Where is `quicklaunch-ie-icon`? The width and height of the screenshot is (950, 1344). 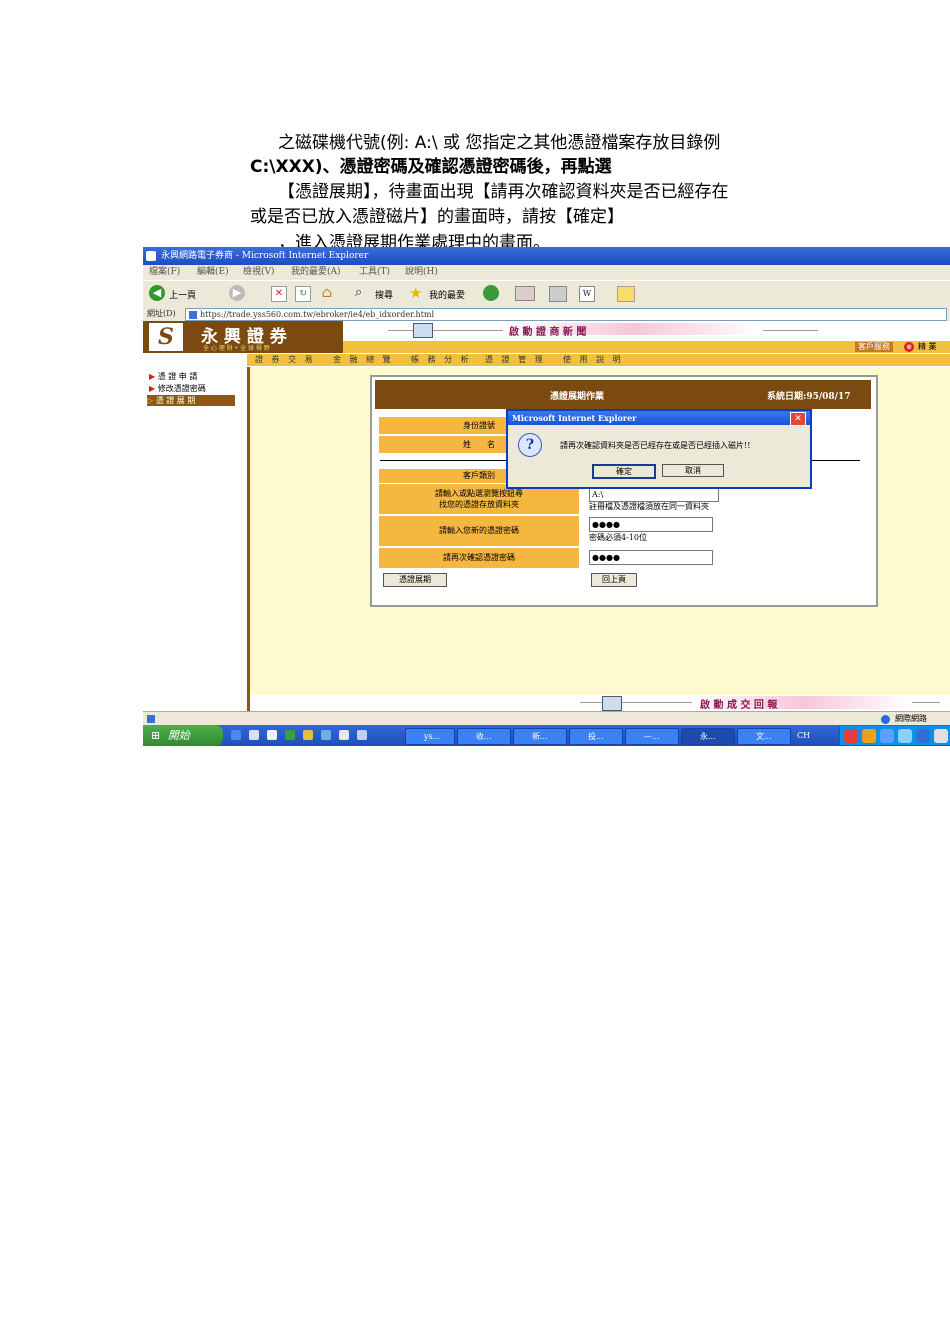
quicklaunch-ie-icon is located at coordinates (236, 735).